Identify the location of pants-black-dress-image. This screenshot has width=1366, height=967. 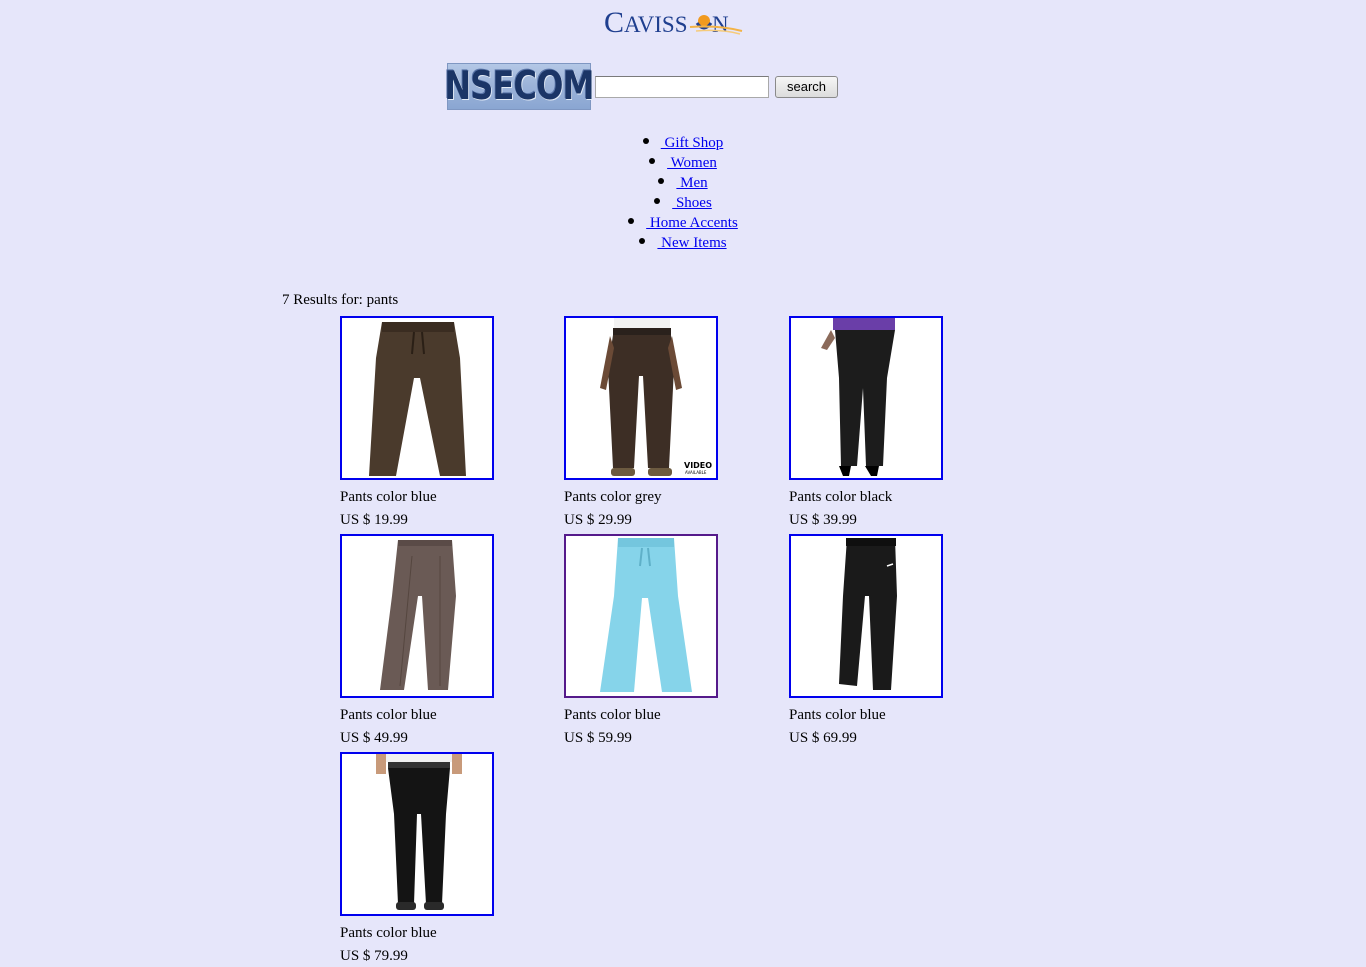
(419, 832).